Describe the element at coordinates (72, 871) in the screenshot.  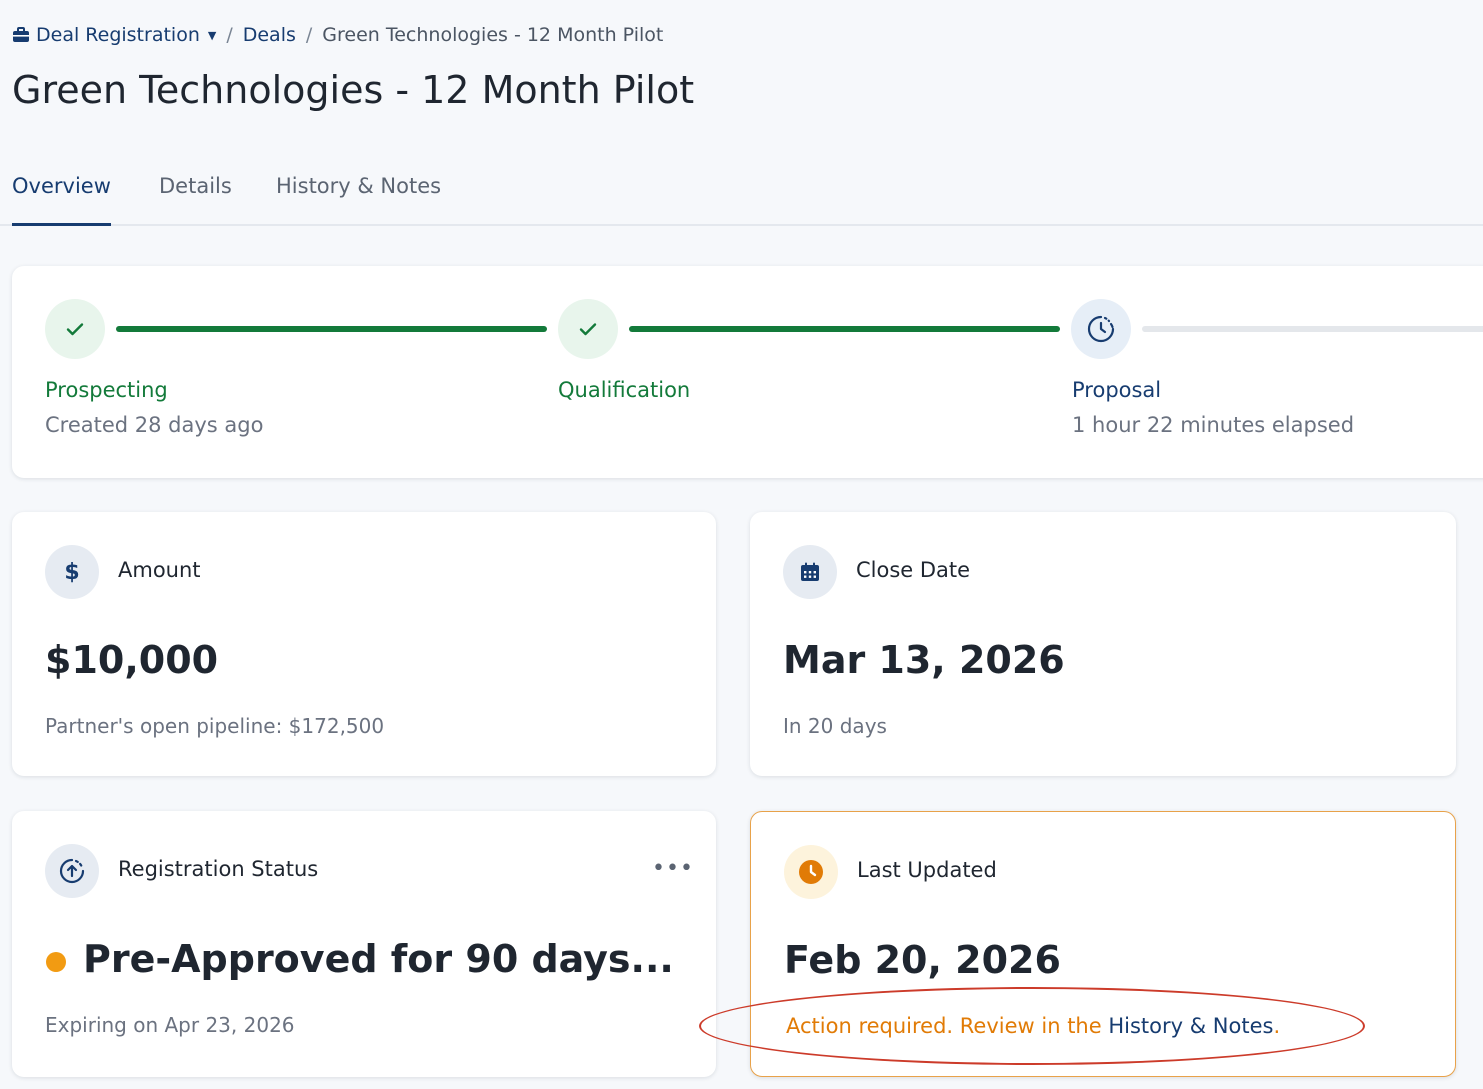
I see `upload-cycle-icon` at that location.